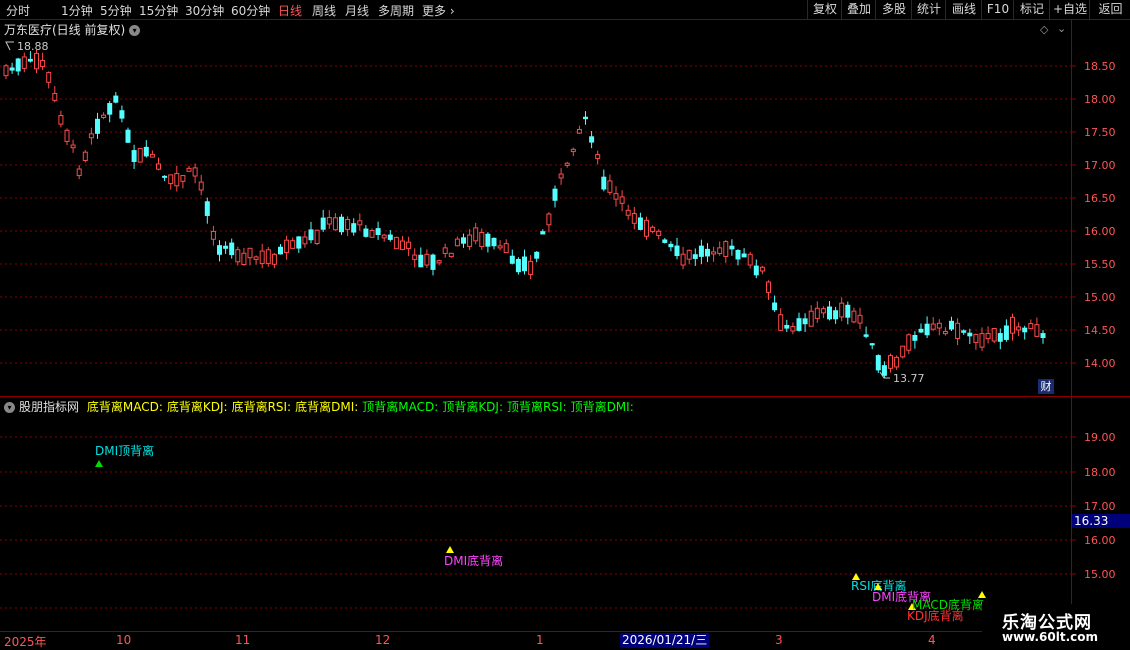 This screenshot has width=1130, height=650. I want to click on axis-label-apr: 4, so click(932, 640).